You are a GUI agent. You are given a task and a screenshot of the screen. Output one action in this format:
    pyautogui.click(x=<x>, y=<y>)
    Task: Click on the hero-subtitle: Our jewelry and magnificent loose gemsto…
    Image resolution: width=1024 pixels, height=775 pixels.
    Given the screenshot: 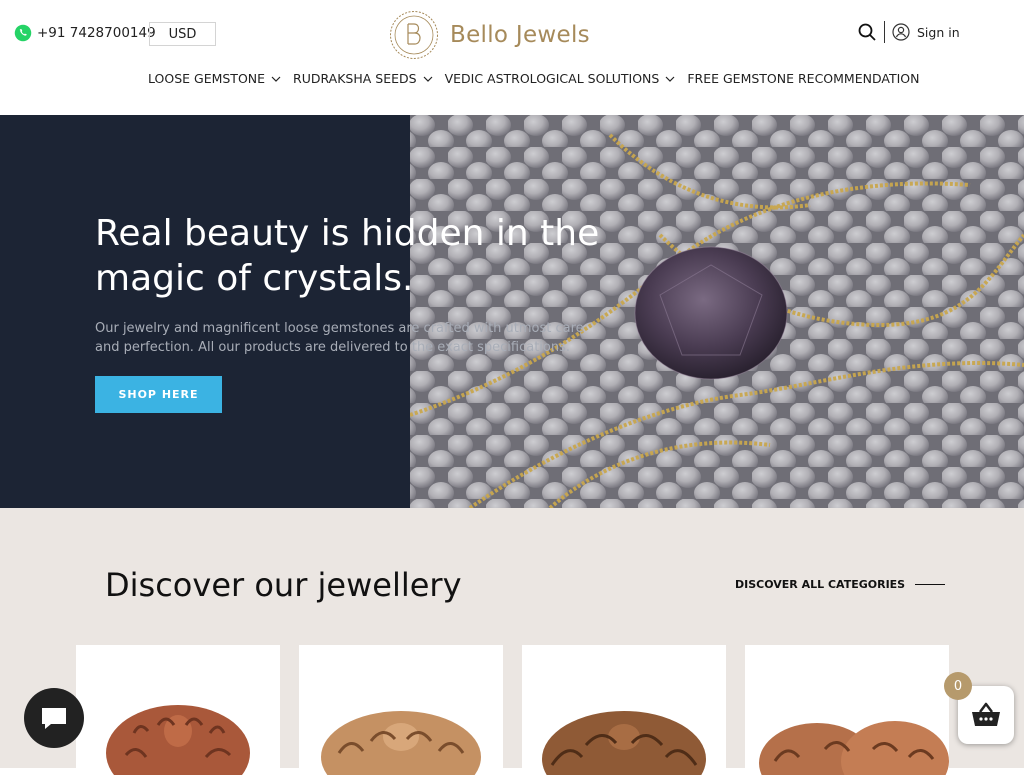 What is the action you would take?
    pyautogui.click(x=339, y=338)
    